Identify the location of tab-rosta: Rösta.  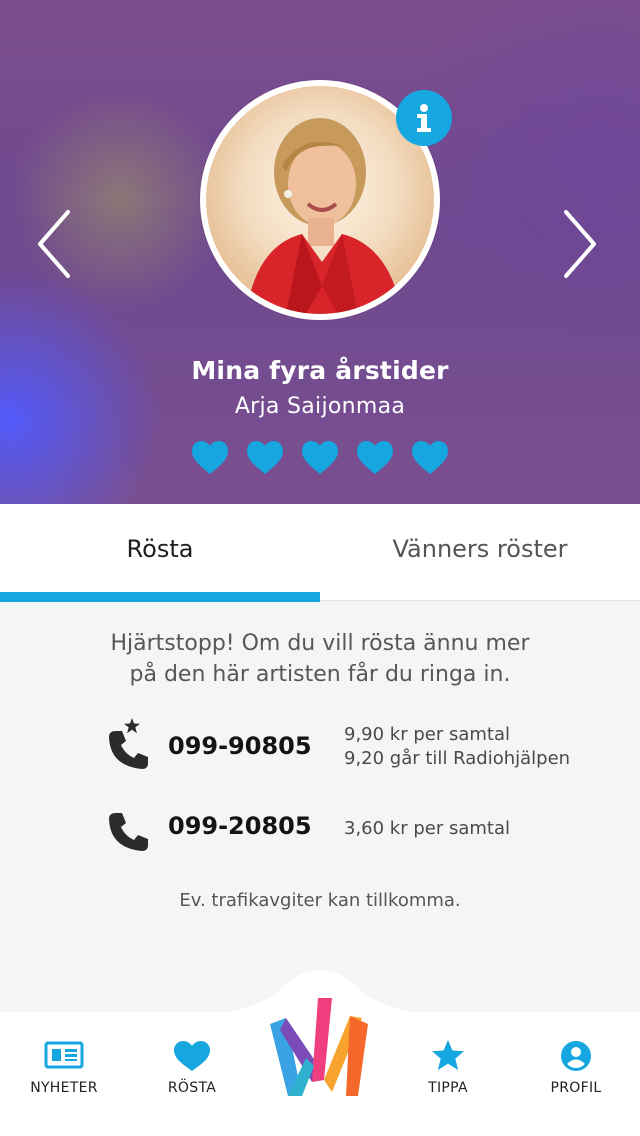
(160, 549).